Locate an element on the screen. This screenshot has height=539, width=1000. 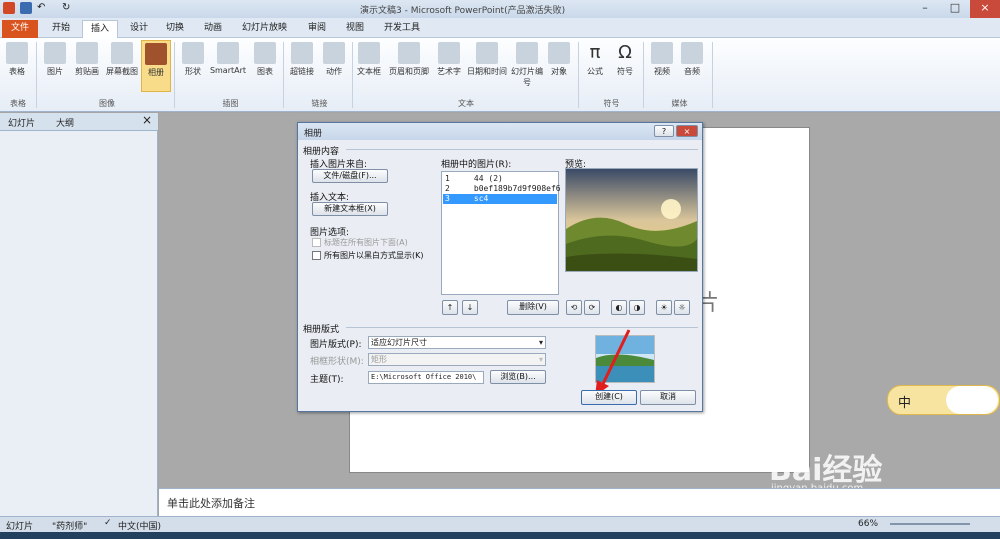
object-button: 对象 is located at coordinates (559, 58).